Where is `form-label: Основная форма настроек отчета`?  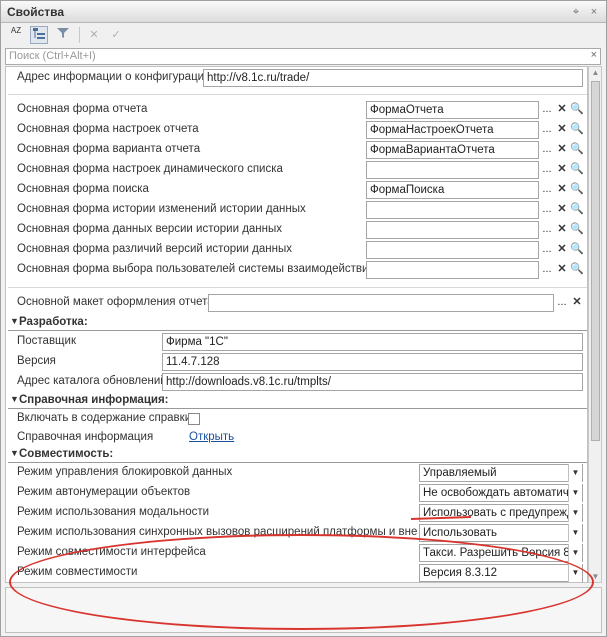 form-label: Основная форма настроек отчета is located at coordinates (108, 129).